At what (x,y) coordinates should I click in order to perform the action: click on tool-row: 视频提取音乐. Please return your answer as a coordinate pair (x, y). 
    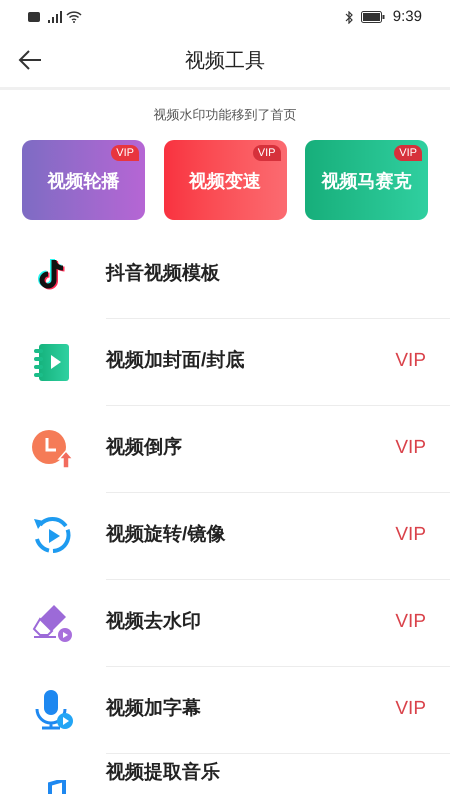
    Looking at the image, I should click on (225, 774).